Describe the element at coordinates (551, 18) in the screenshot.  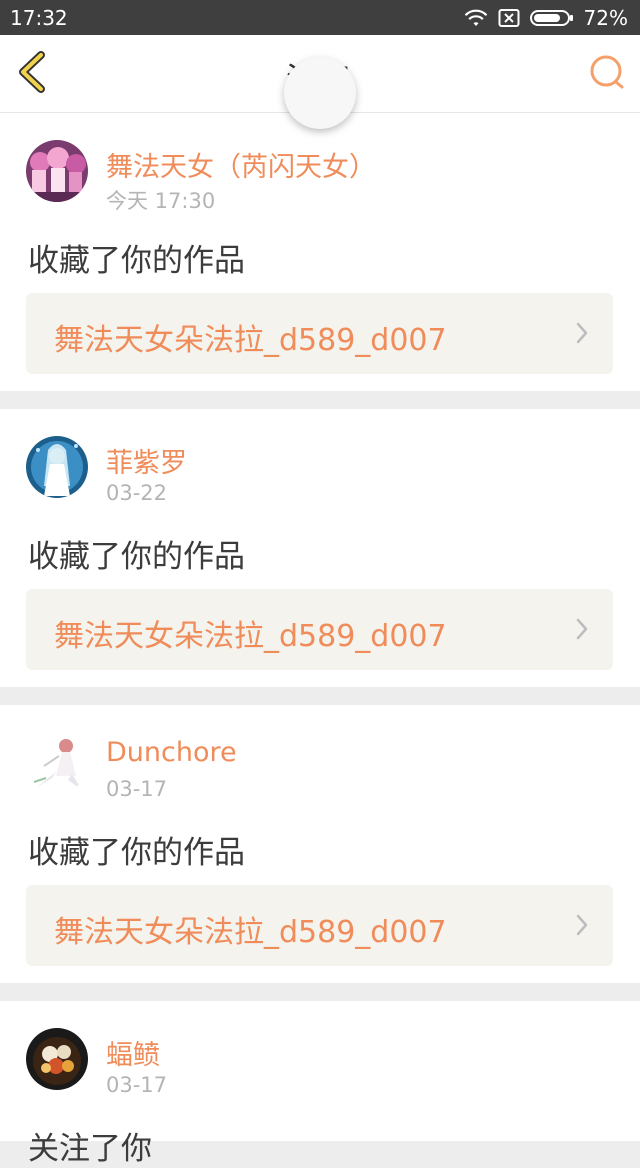
I see `battery-icon` at that location.